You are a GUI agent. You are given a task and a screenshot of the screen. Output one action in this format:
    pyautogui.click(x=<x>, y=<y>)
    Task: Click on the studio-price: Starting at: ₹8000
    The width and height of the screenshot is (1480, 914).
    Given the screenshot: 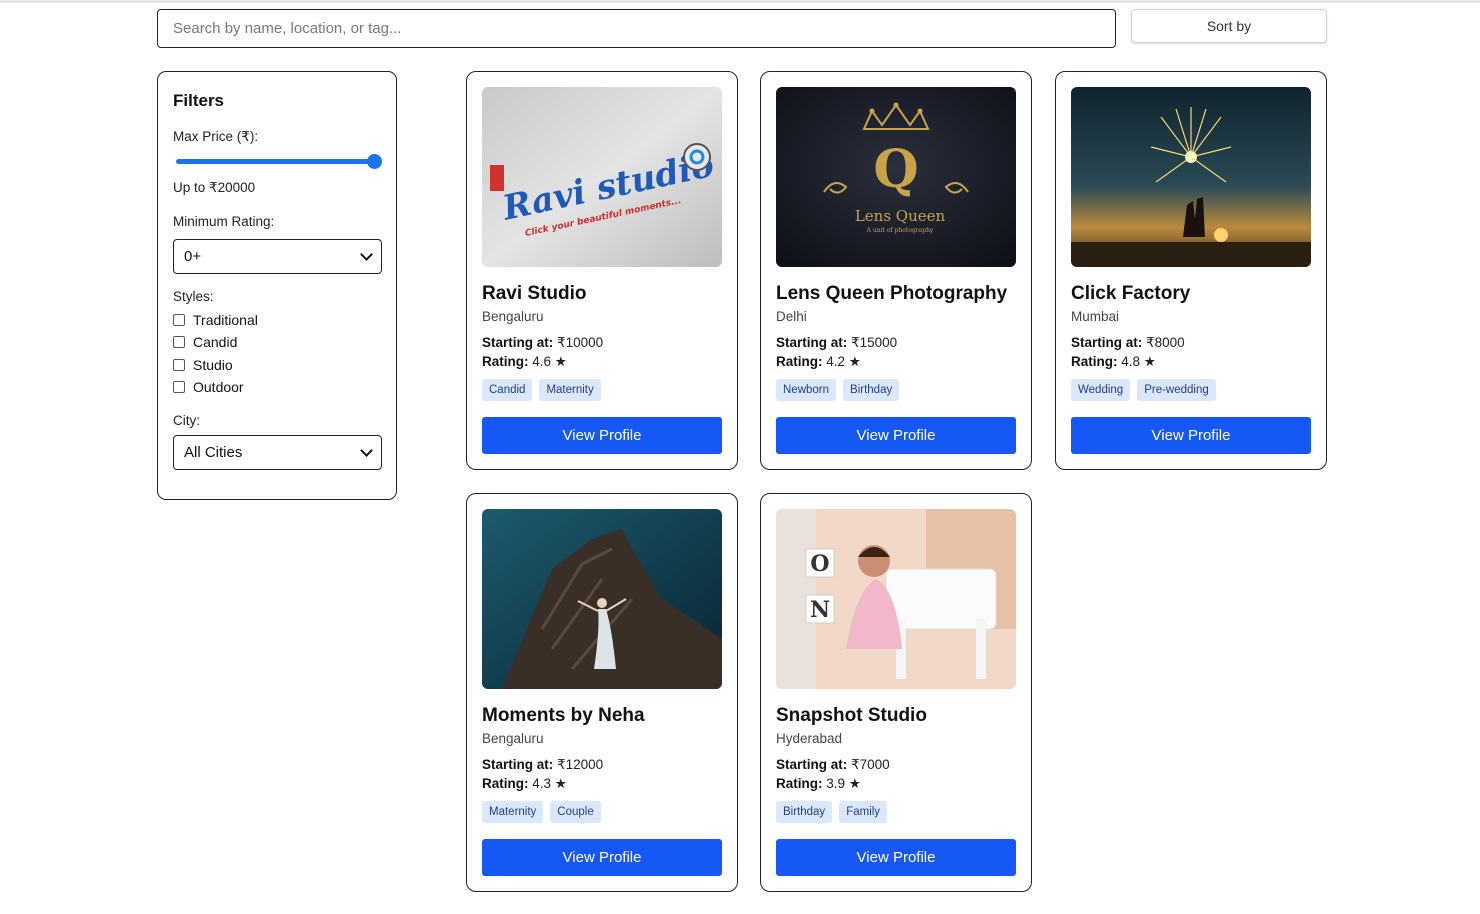 What is the action you would take?
    pyautogui.click(x=1128, y=342)
    